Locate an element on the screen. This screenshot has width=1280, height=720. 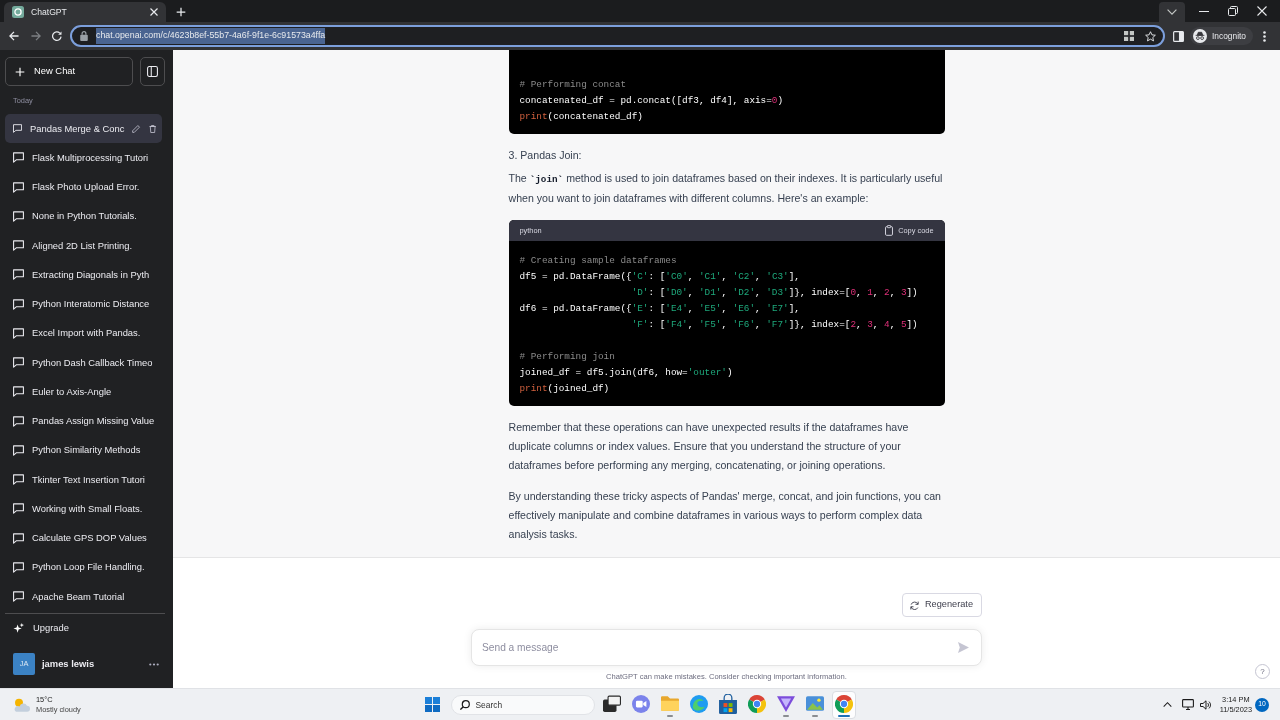
tab-search-button is located at coordinates (1172, 12).